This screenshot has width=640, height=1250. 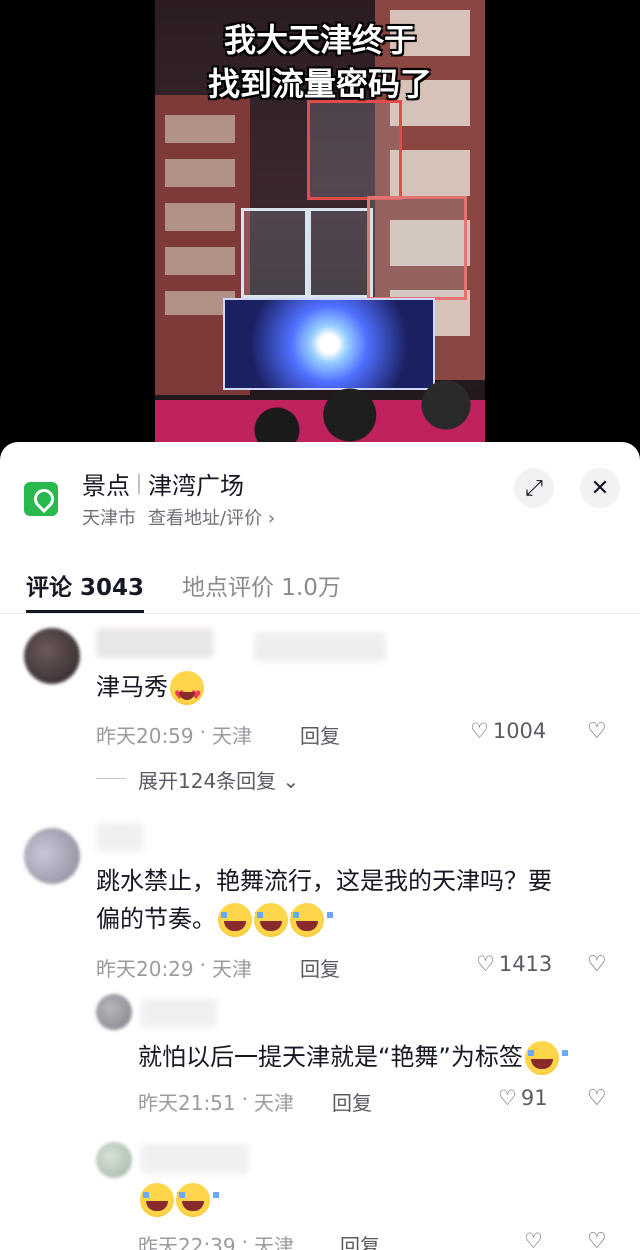 I want to click on video-caption: 我大天津终于 找到流量密码了, so click(x=319, y=62).